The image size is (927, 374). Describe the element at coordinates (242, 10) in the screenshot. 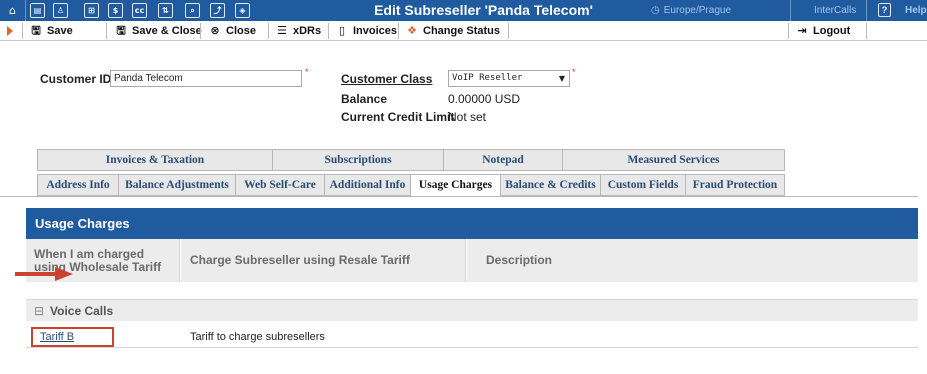

I see `shield-icon: ◈` at that location.